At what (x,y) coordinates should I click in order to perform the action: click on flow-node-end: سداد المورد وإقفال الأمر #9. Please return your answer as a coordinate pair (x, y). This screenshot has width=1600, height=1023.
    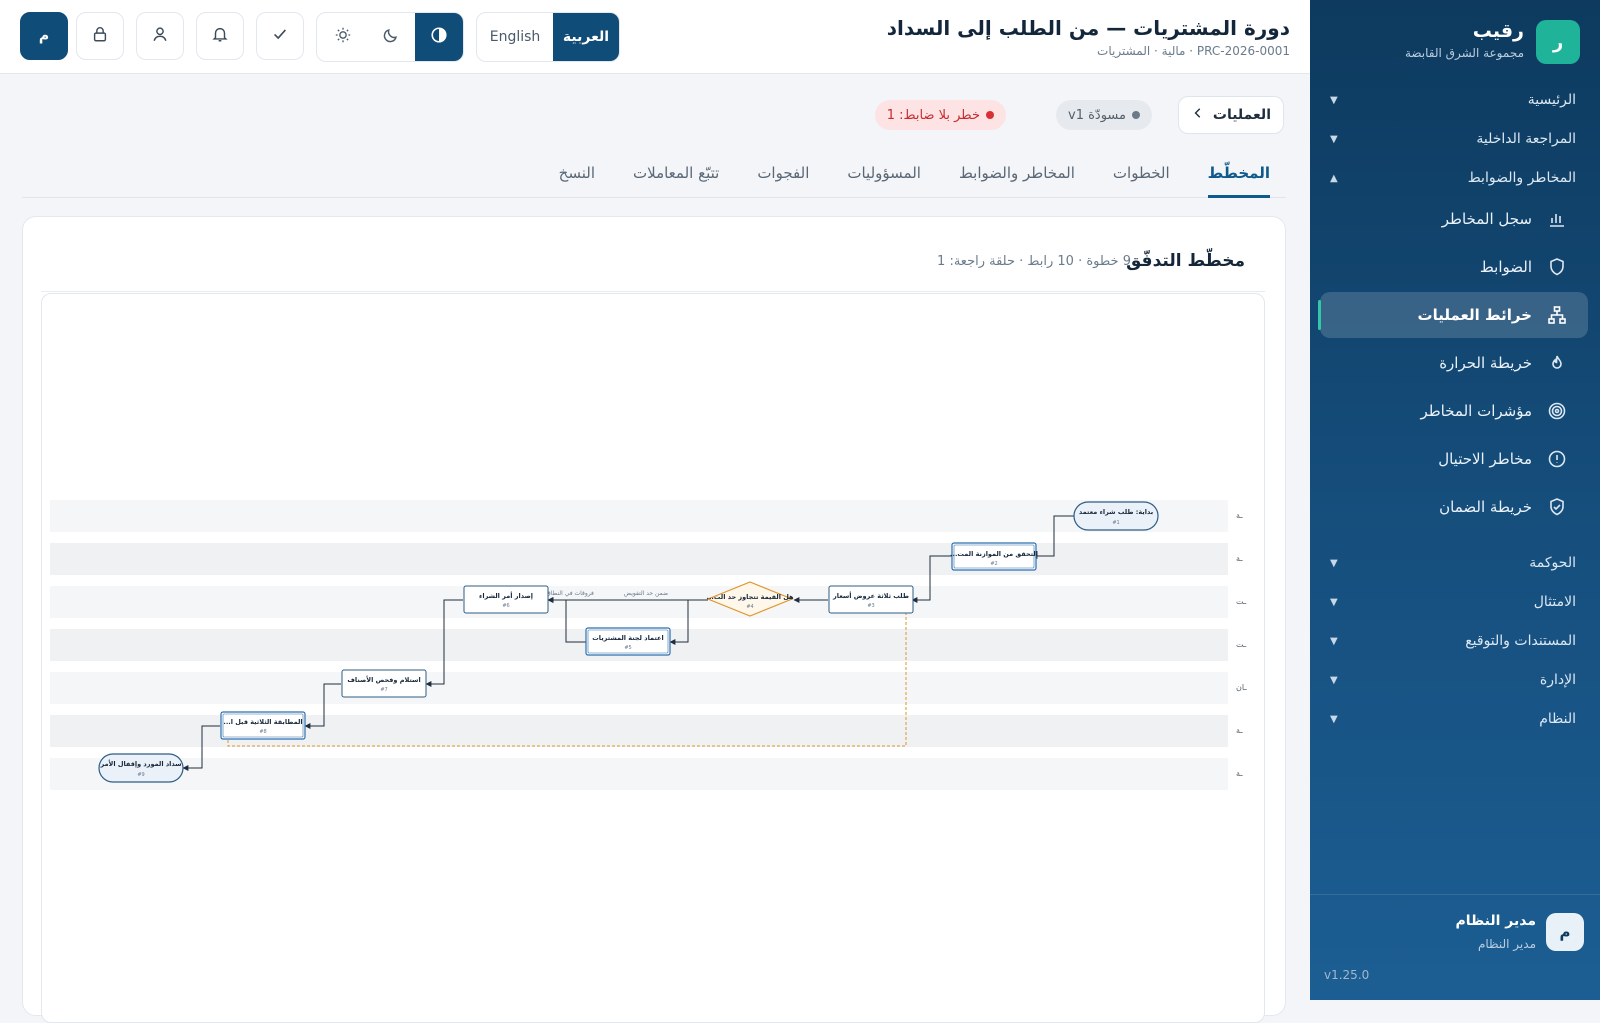
    Looking at the image, I should click on (141, 768).